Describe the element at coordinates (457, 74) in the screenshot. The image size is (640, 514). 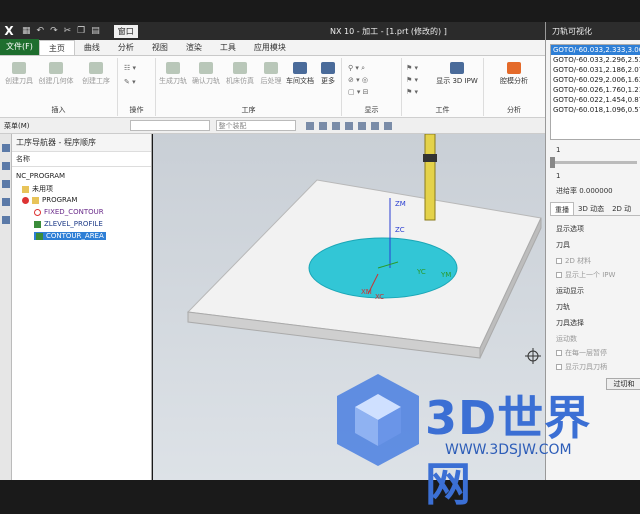
I see `show-3d-ipw-button: 显示 3D IPW` at that location.